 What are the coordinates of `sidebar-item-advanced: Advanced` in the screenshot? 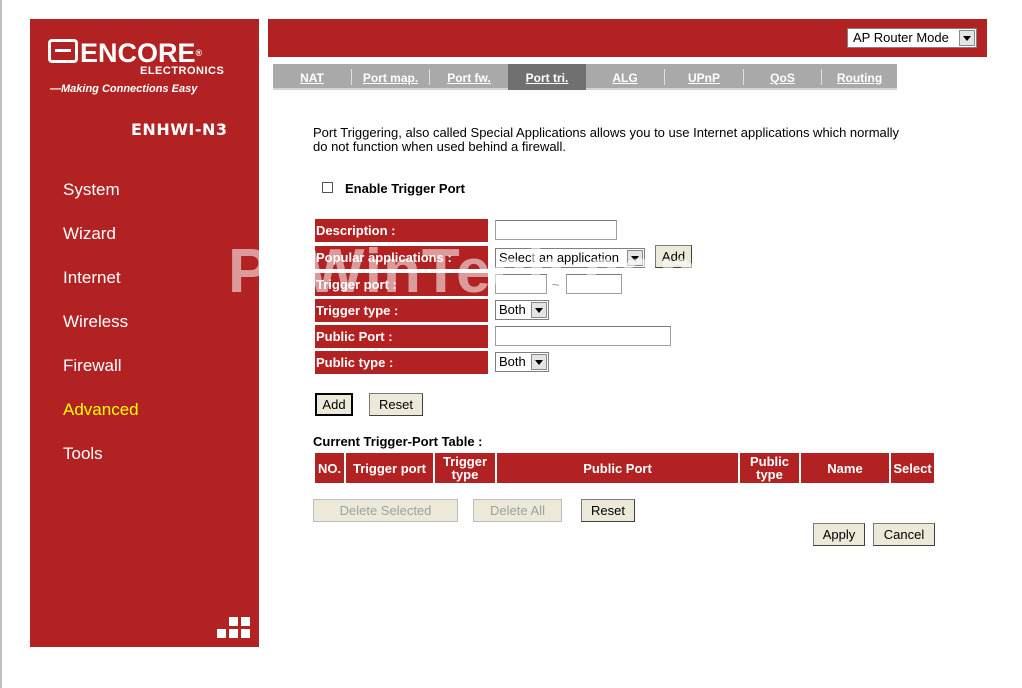 It's located at (101, 410).